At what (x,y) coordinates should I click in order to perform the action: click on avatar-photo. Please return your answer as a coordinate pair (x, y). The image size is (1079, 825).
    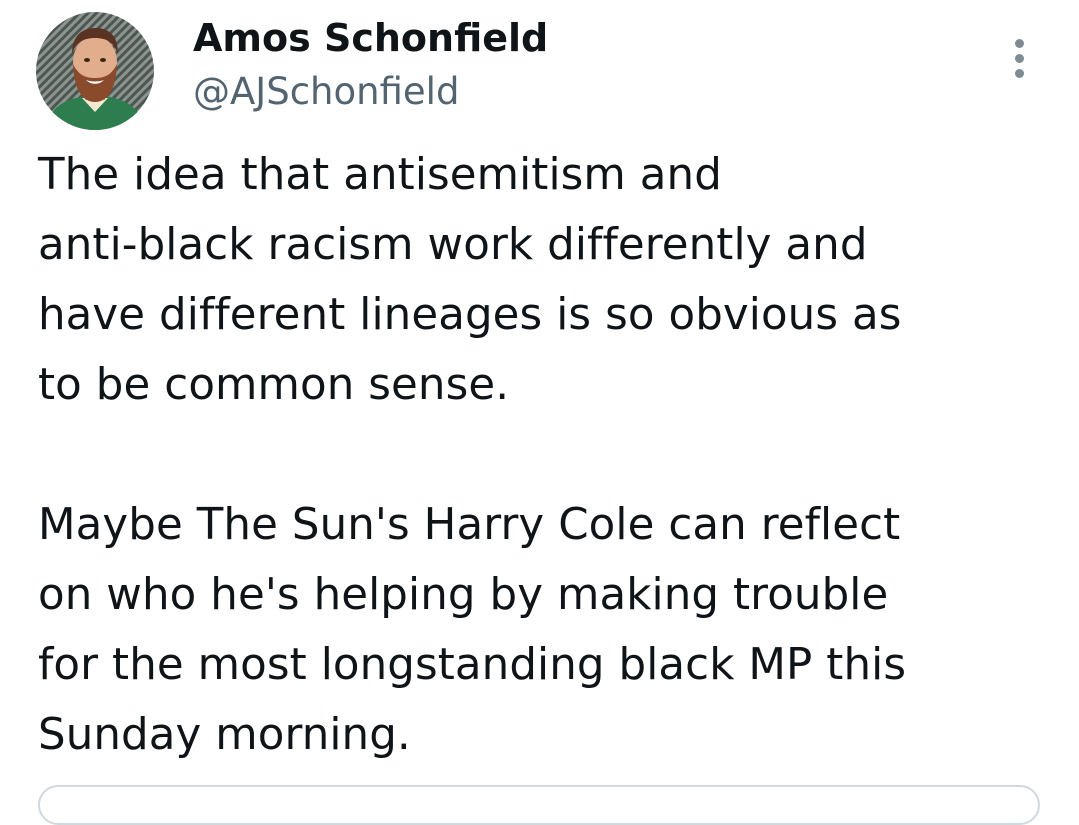
    Looking at the image, I should click on (95, 71).